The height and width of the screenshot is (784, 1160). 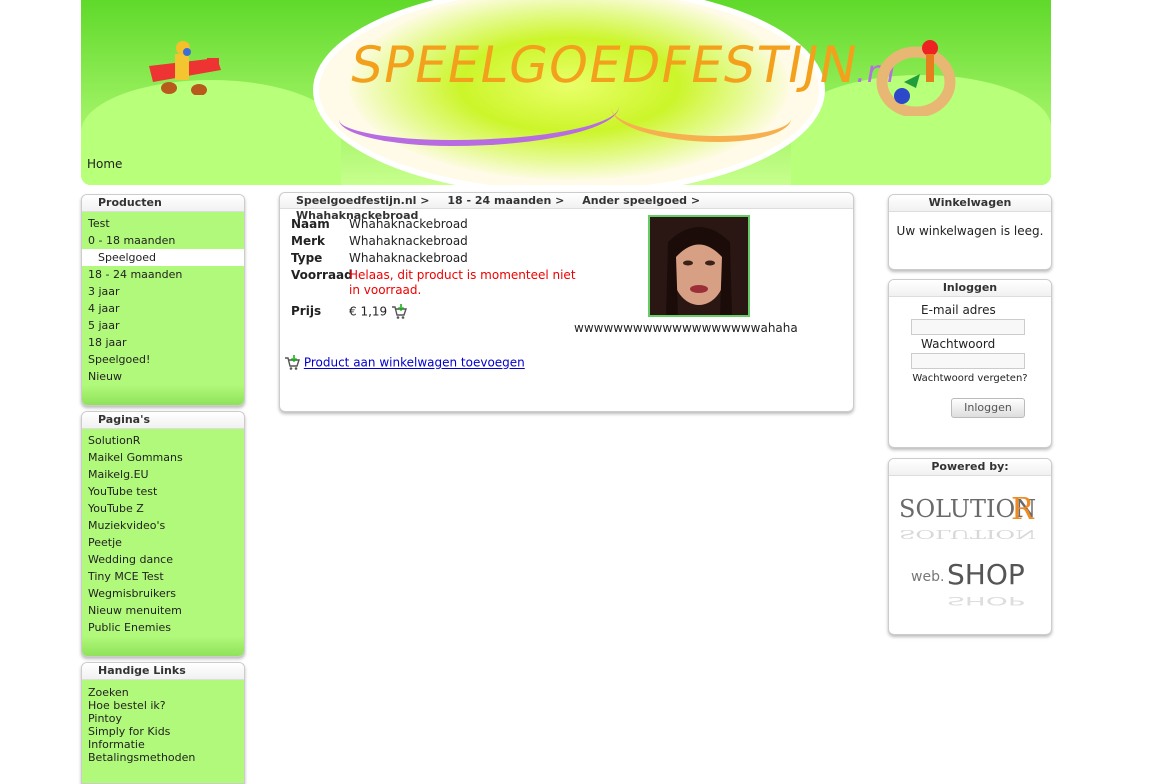 What do you see at coordinates (505, 200) in the screenshot?
I see `breadcrumb-category: 18 - 24 maanden >` at bounding box center [505, 200].